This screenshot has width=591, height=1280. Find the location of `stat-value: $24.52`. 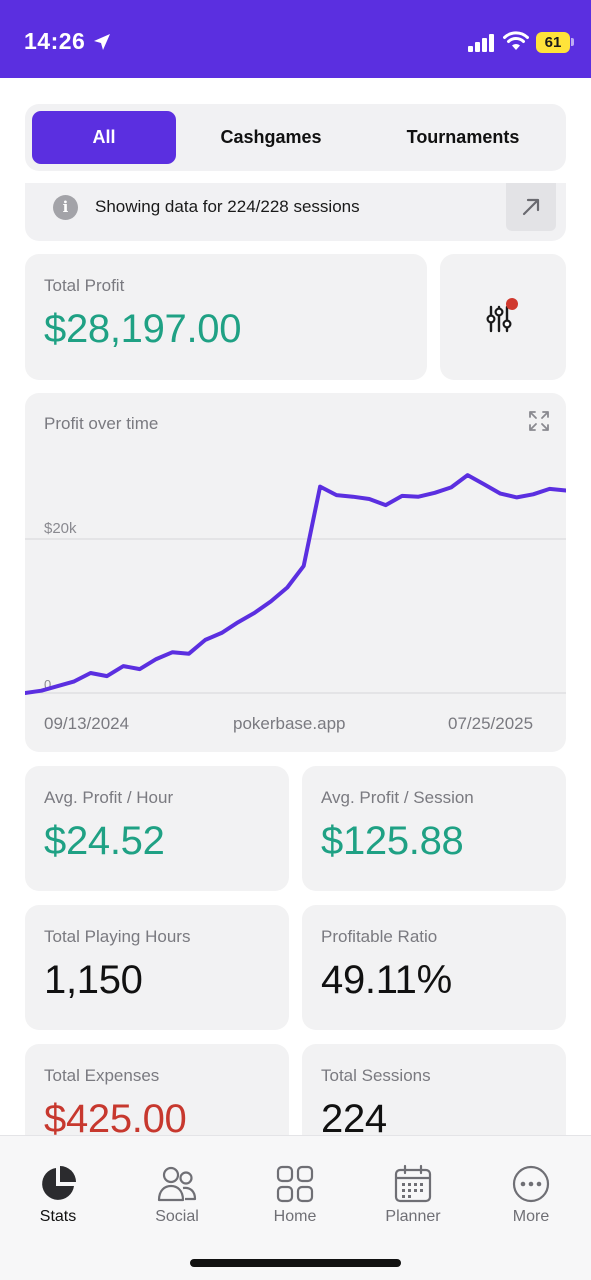

stat-value: $24.52 is located at coordinates (104, 841).